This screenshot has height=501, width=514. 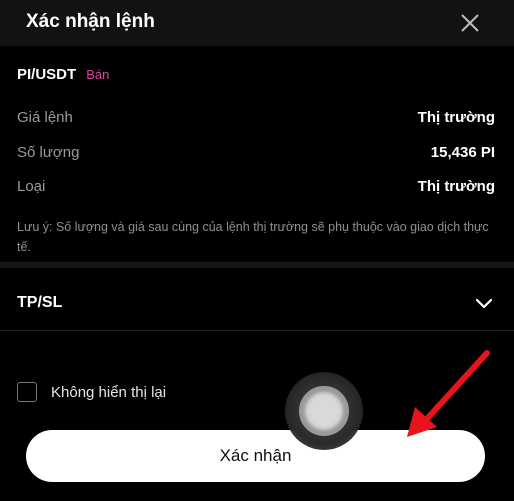 I want to click on info-label: Số lượng, so click(x=48, y=152).